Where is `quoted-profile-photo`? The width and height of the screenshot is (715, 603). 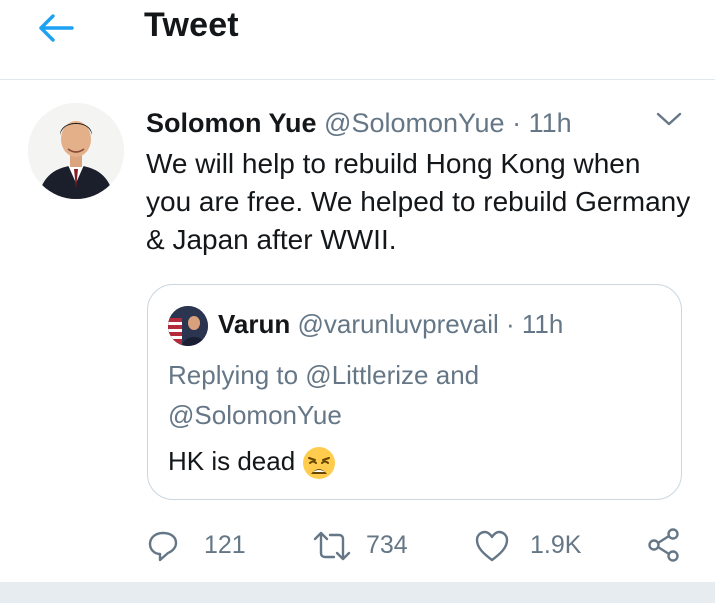 quoted-profile-photo is located at coordinates (188, 326).